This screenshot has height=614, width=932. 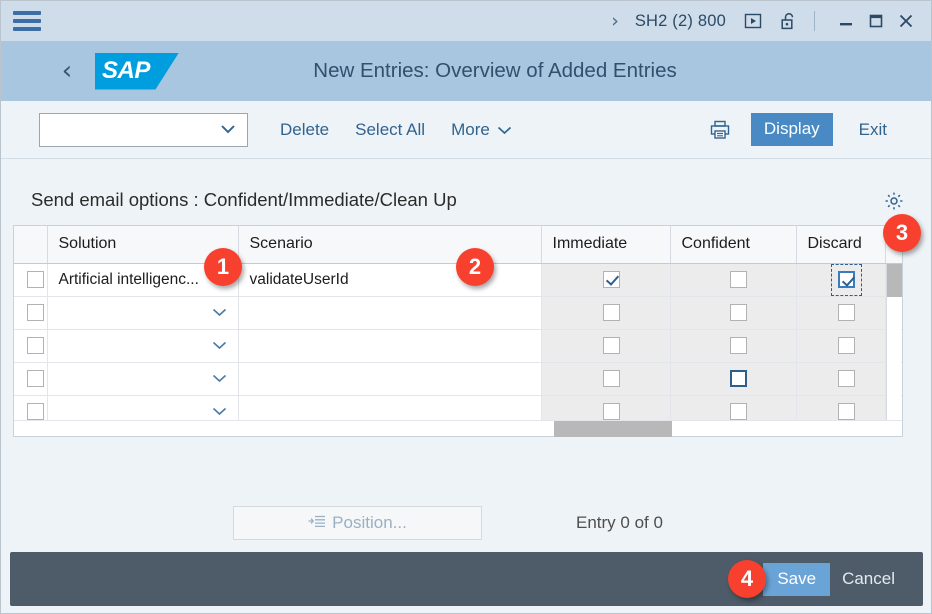 I want to click on chevron-right-icon: ›, so click(x=615, y=21).